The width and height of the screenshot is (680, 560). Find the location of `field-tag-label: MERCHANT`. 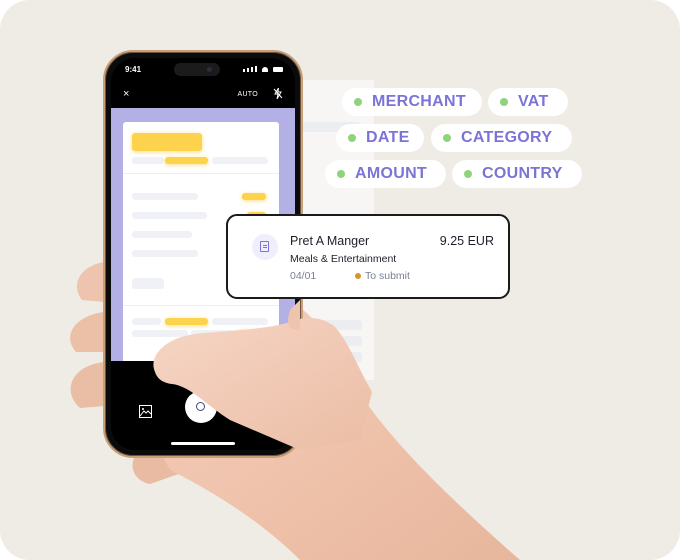

field-tag-label: MERCHANT is located at coordinates (419, 101).